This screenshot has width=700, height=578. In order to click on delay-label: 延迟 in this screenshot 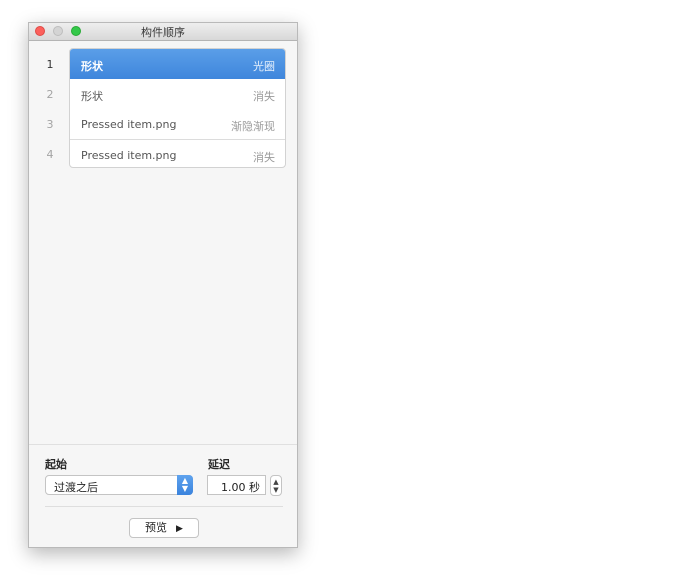, I will do `click(219, 464)`.